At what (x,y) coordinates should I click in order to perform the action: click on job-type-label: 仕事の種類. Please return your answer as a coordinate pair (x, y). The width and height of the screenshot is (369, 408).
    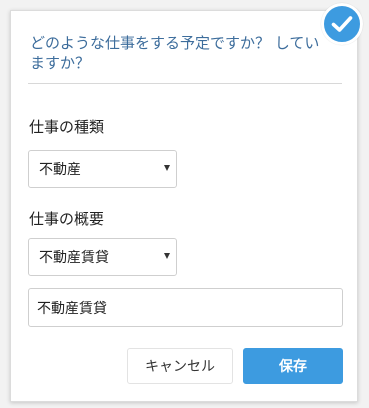
    Looking at the image, I should click on (67, 127).